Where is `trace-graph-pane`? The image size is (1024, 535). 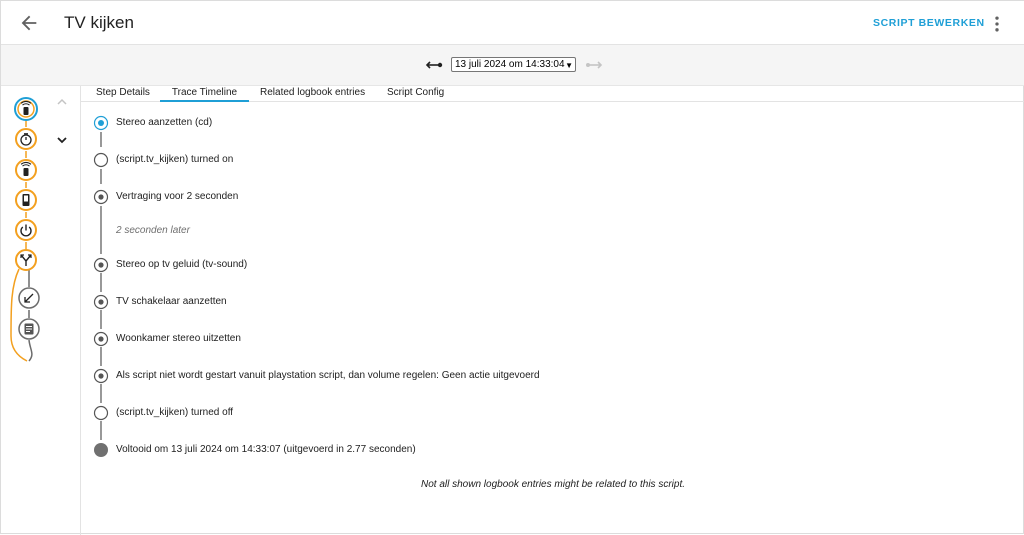
trace-graph-pane is located at coordinates (41, 310).